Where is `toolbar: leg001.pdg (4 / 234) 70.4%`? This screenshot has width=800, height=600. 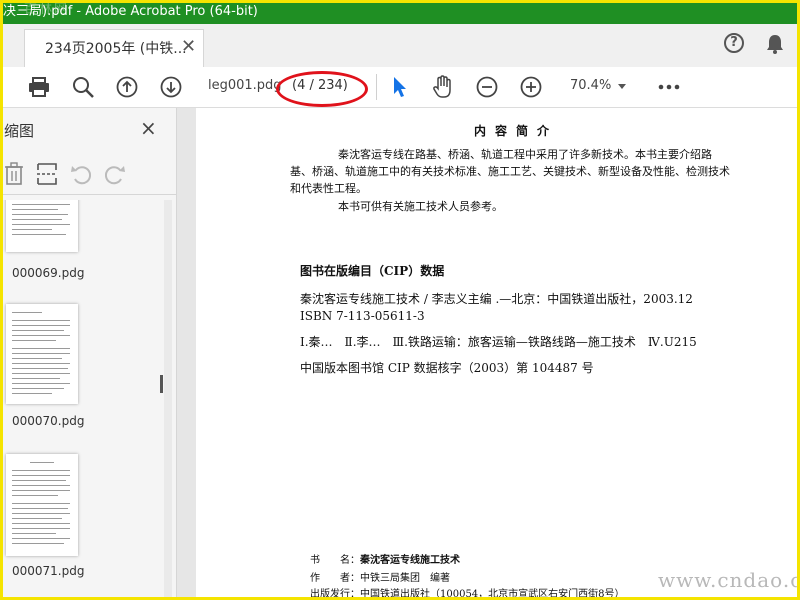 toolbar: leg001.pdg (4 / 234) 70.4% is located at coordinates (400, 87).